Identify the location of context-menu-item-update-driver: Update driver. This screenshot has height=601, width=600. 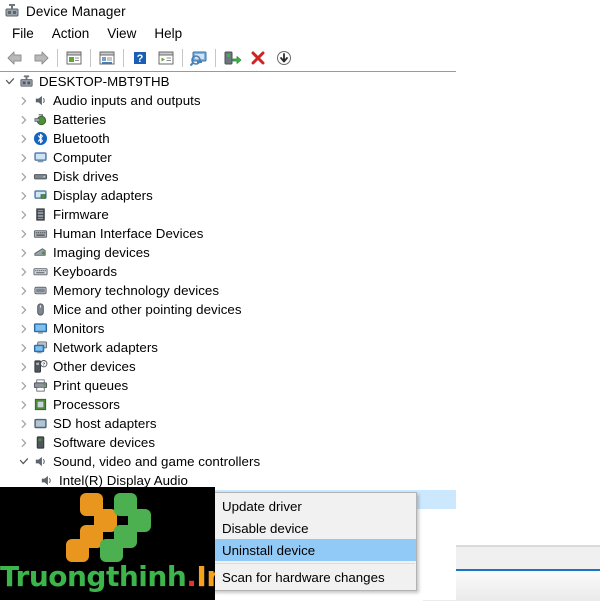
(314, 506).